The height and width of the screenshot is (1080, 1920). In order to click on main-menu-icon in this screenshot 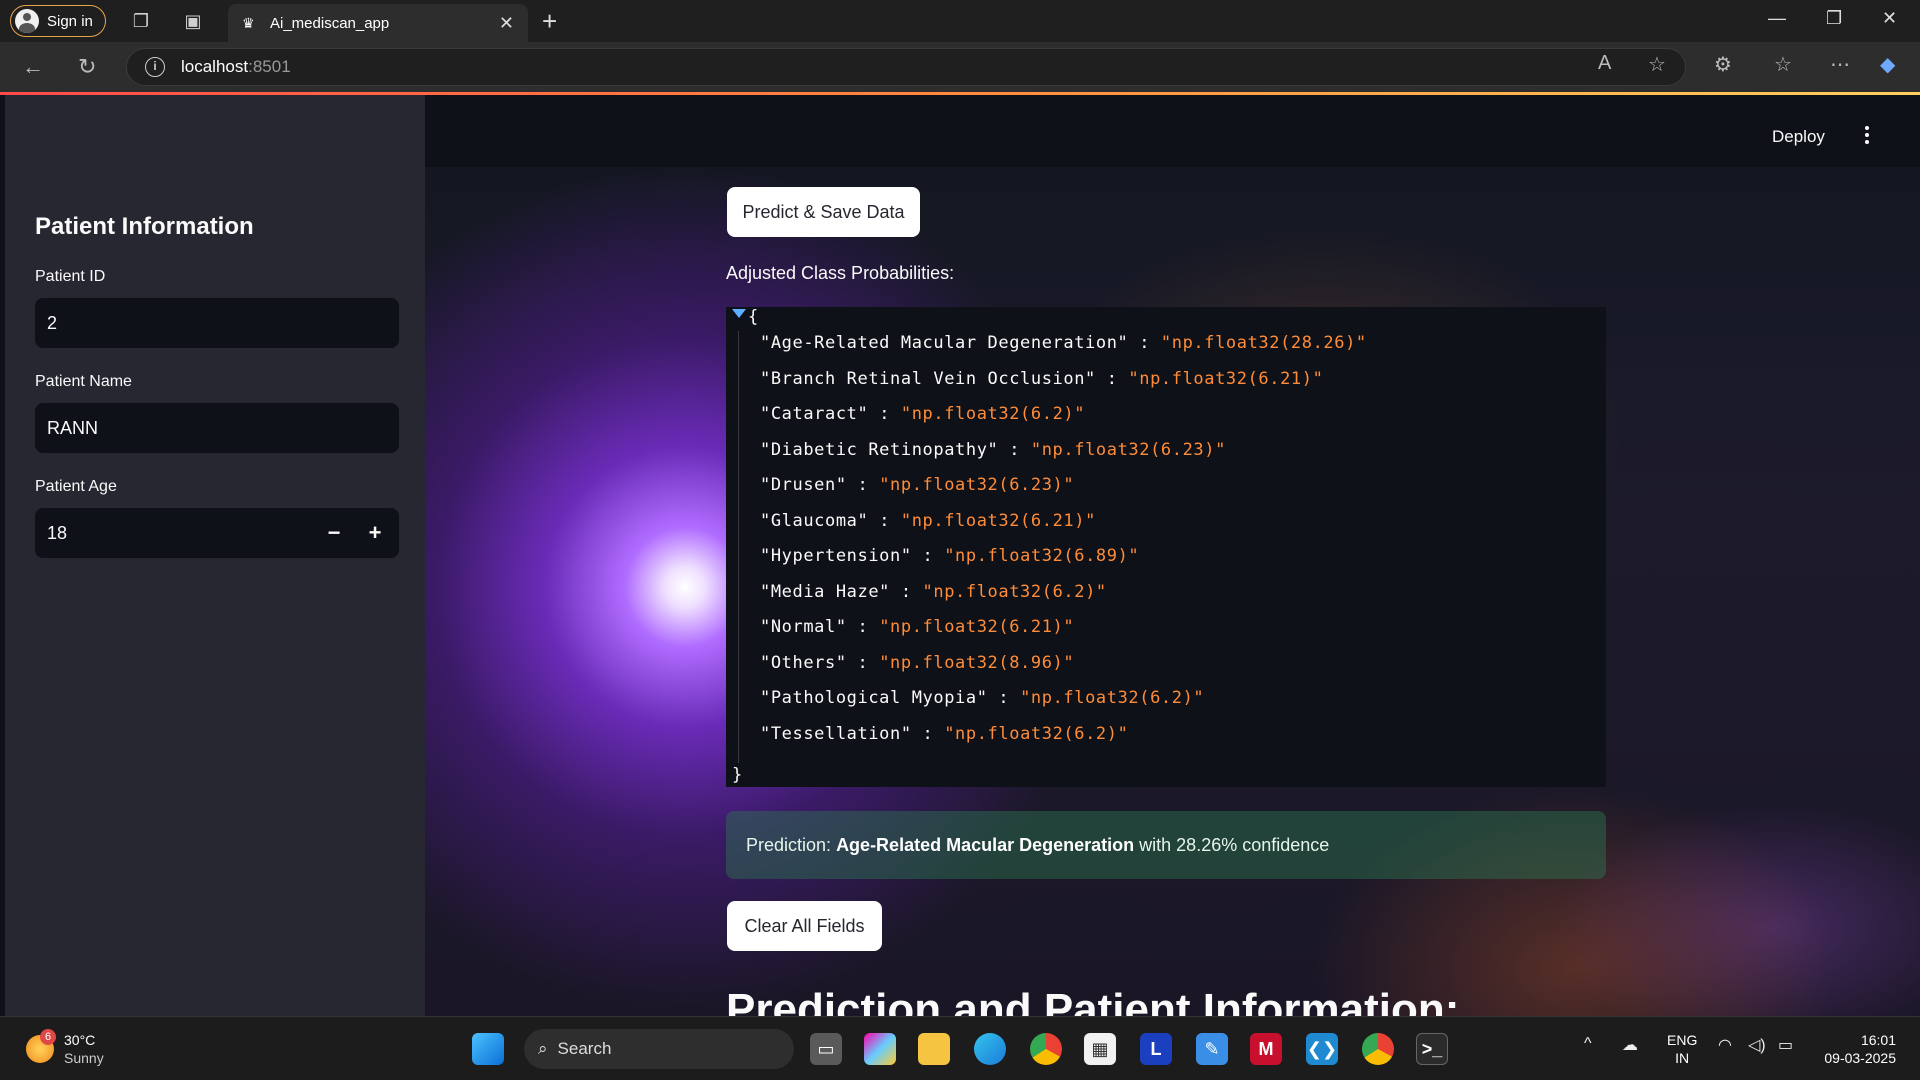, I will do `click(1867, 135)`.